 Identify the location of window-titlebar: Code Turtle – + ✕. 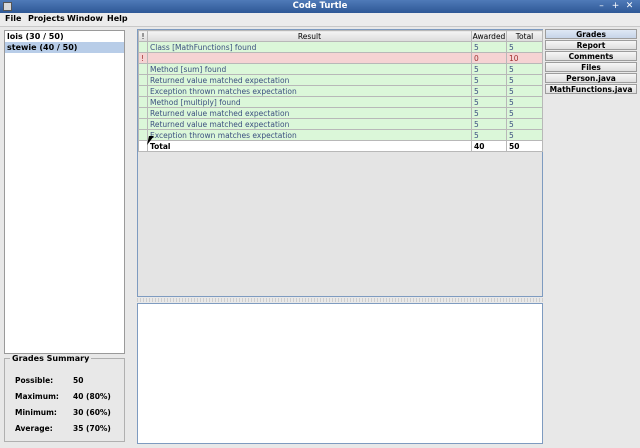
(320, 6).